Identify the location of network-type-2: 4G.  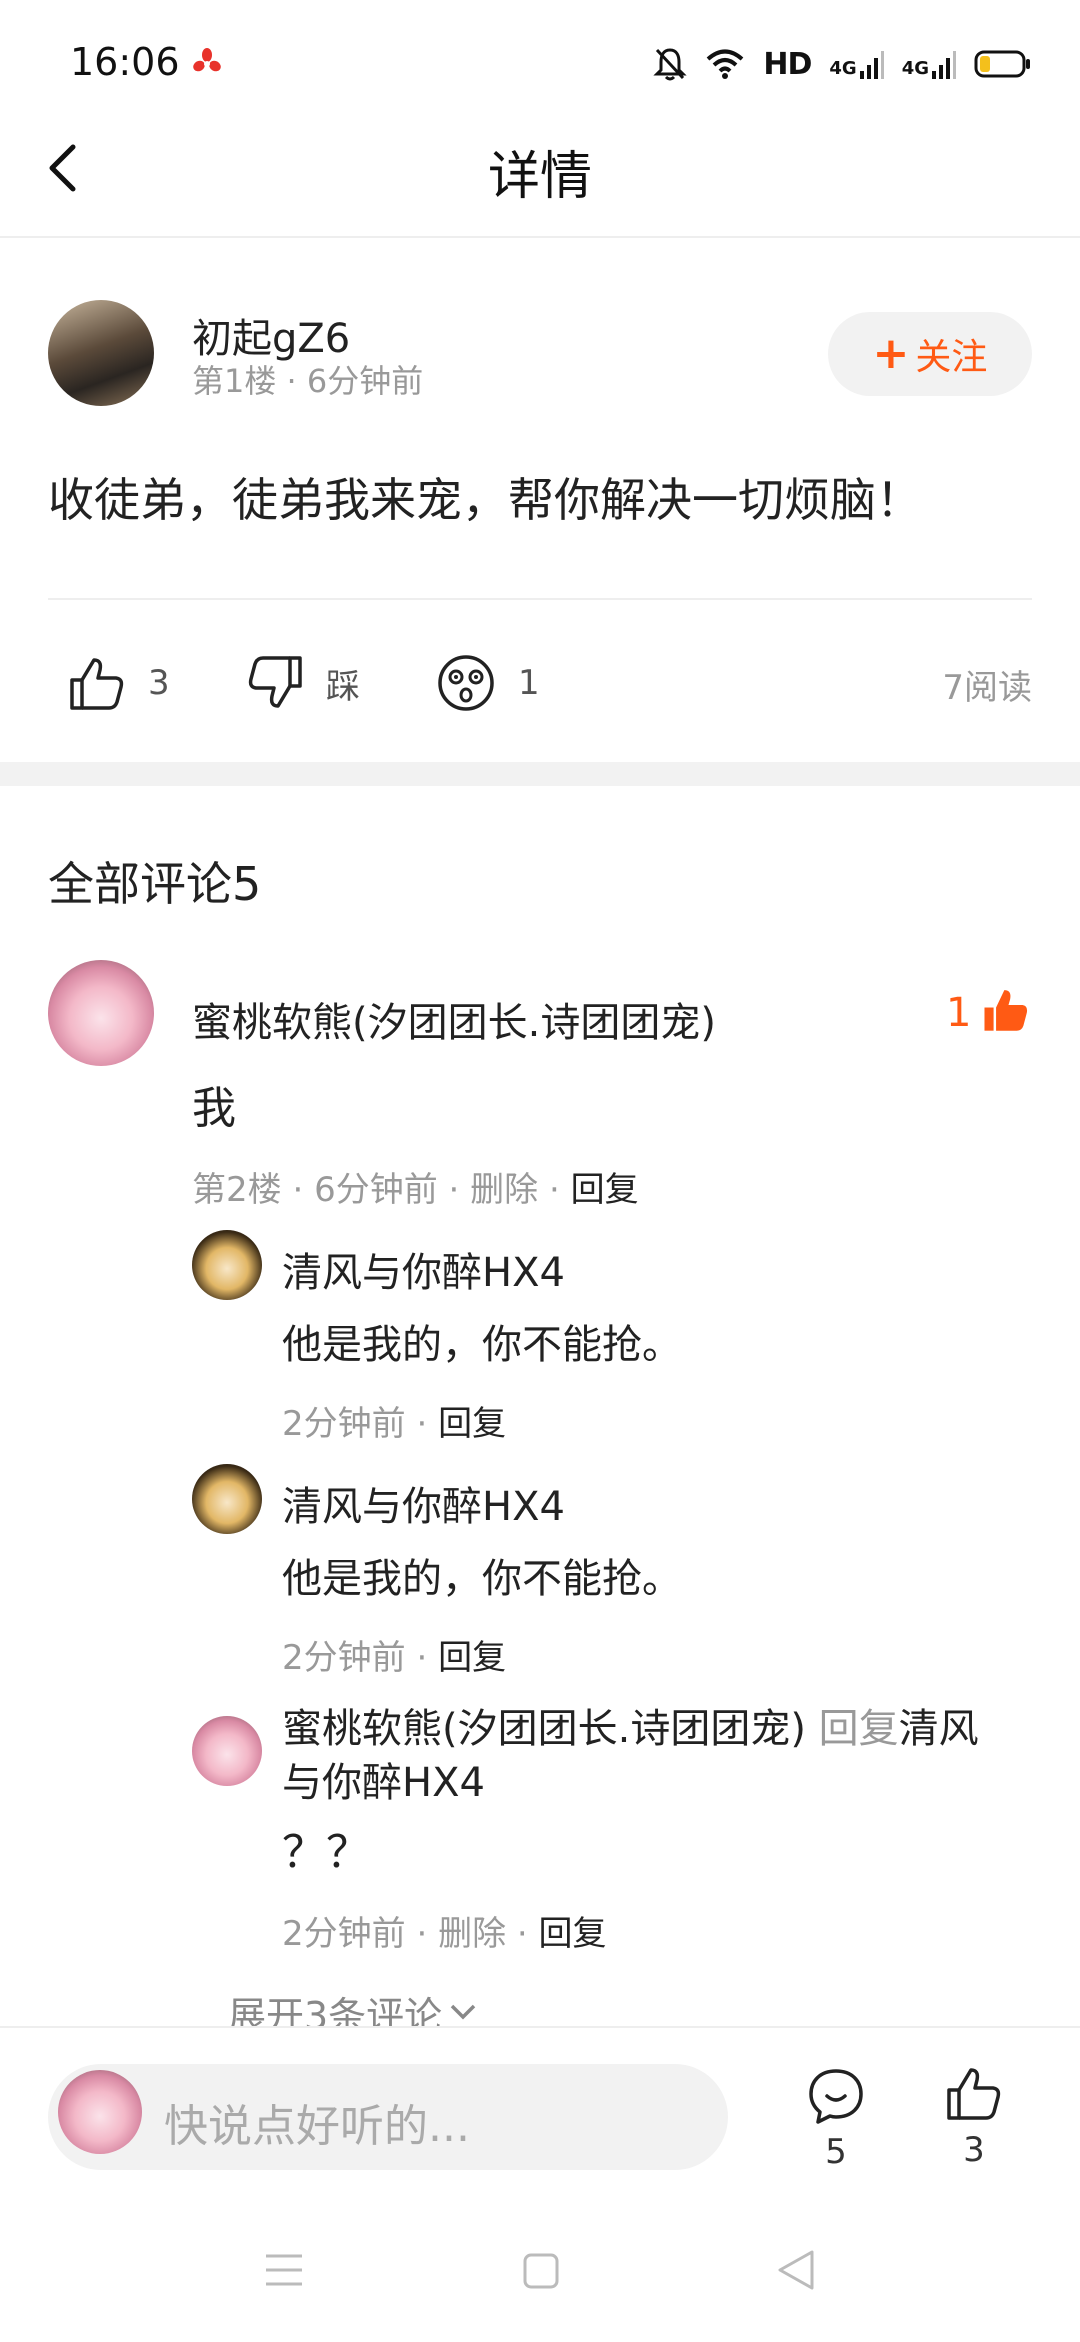
(915, 68).